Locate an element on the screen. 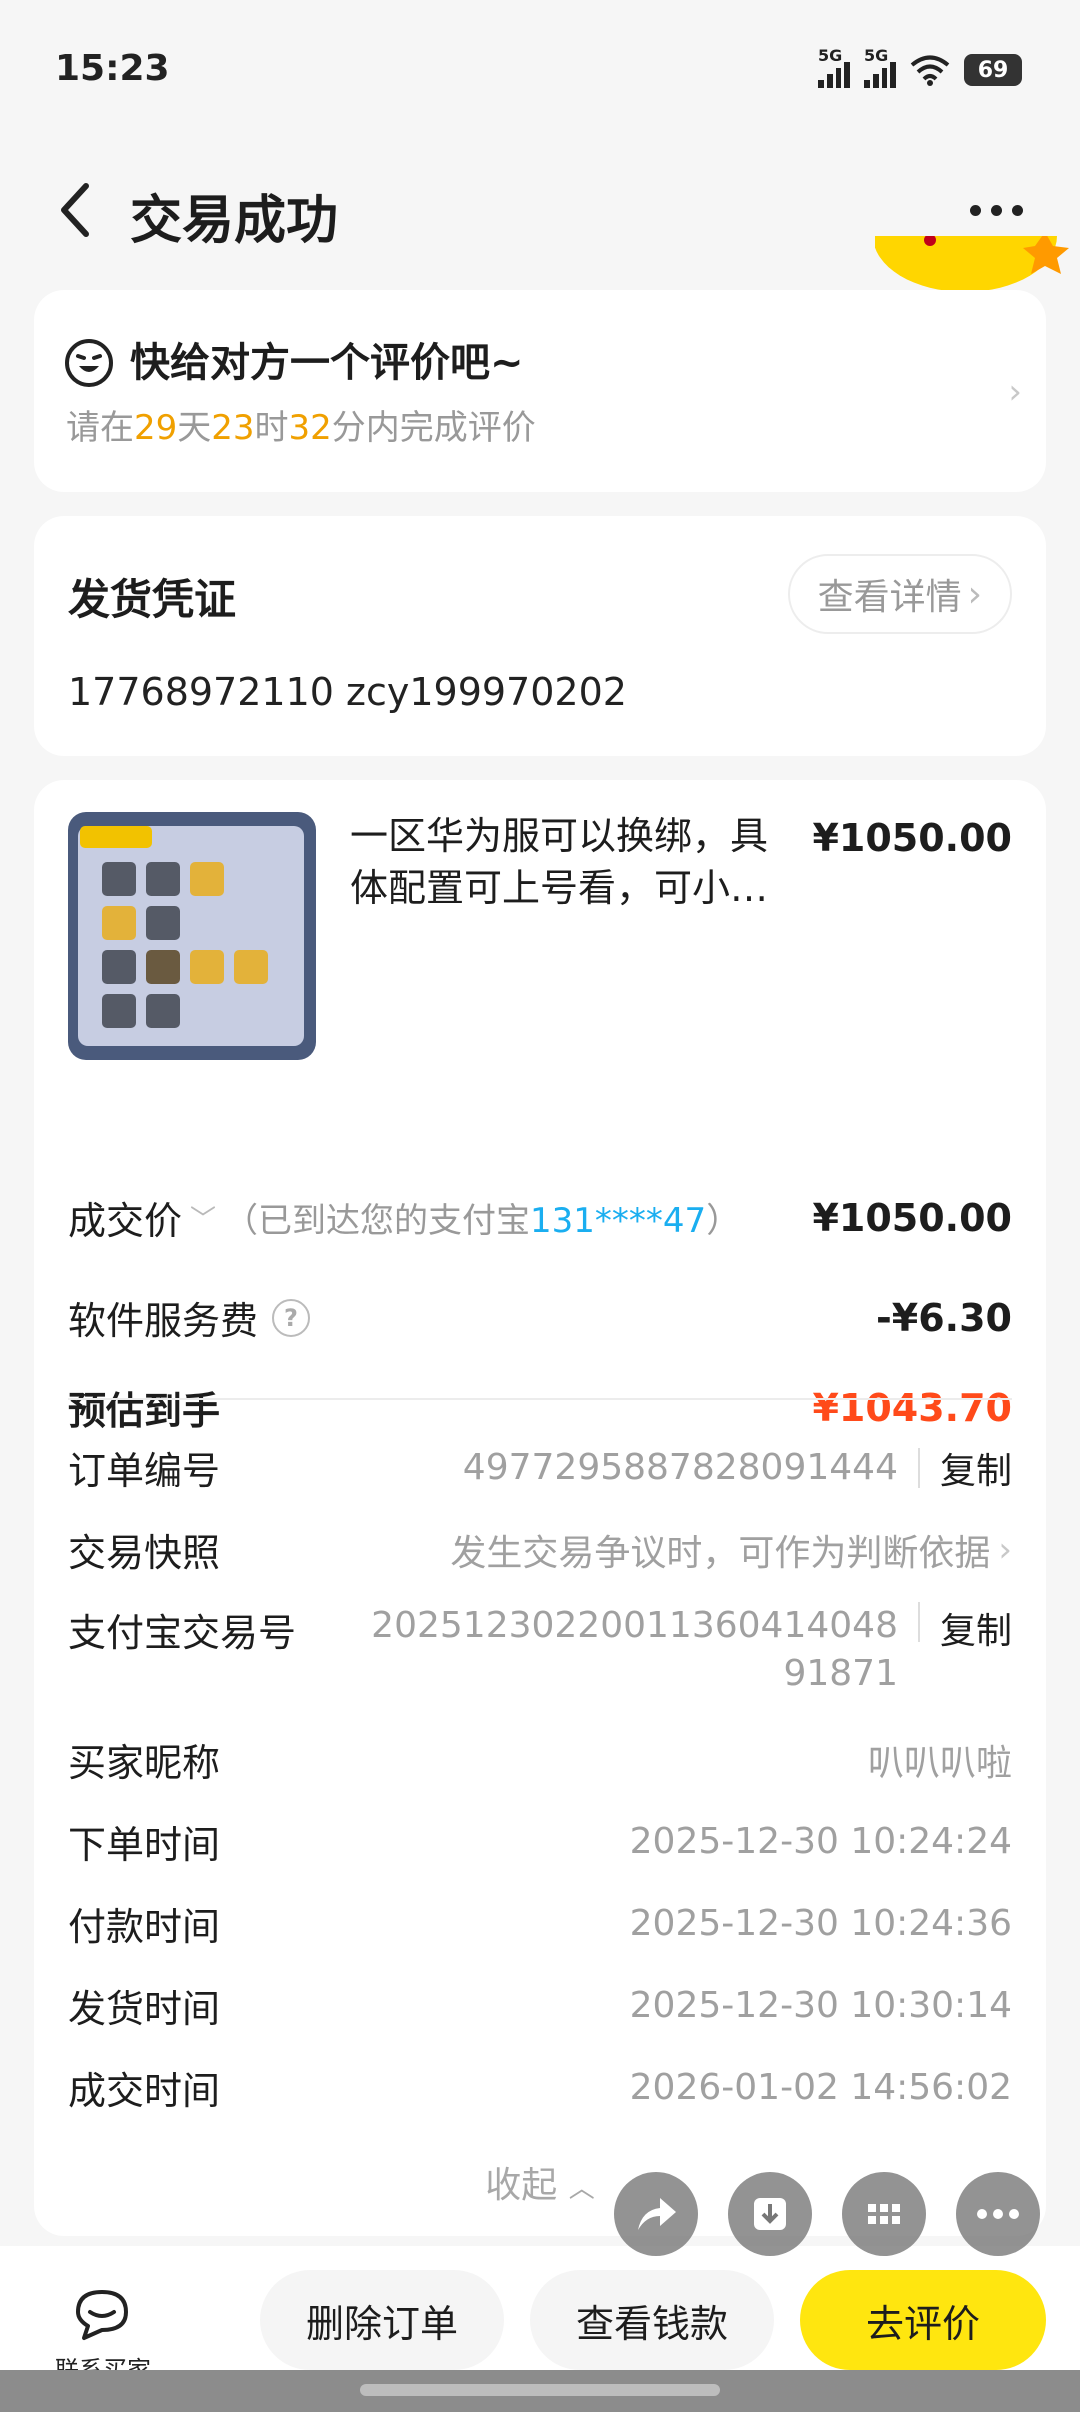 The height and width of the screenshot is (2412, 1080). divider is located at coordinates (540, 1399).